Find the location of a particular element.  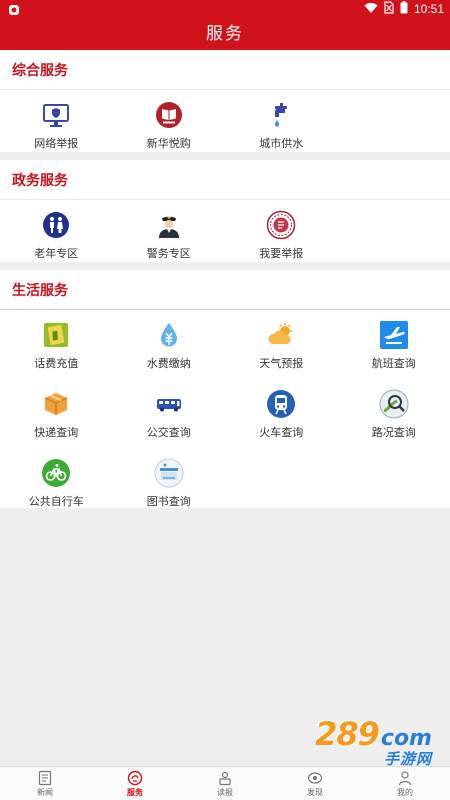

service-weather-forecast: 天气预报 is located at coordinates (281, 346).